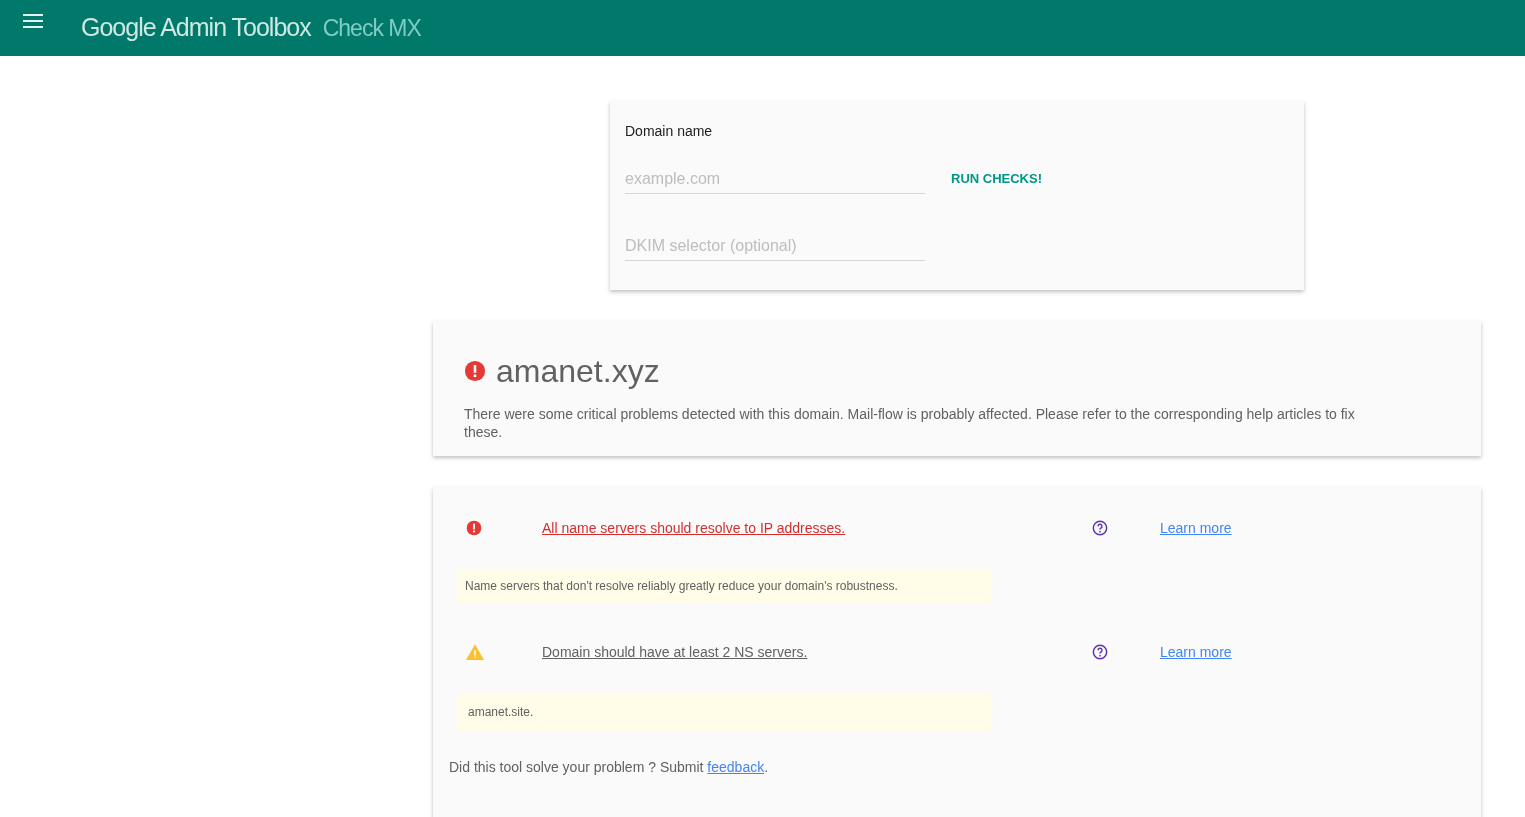  I want to click on check-detail: amanet.site., so click(724, 712).